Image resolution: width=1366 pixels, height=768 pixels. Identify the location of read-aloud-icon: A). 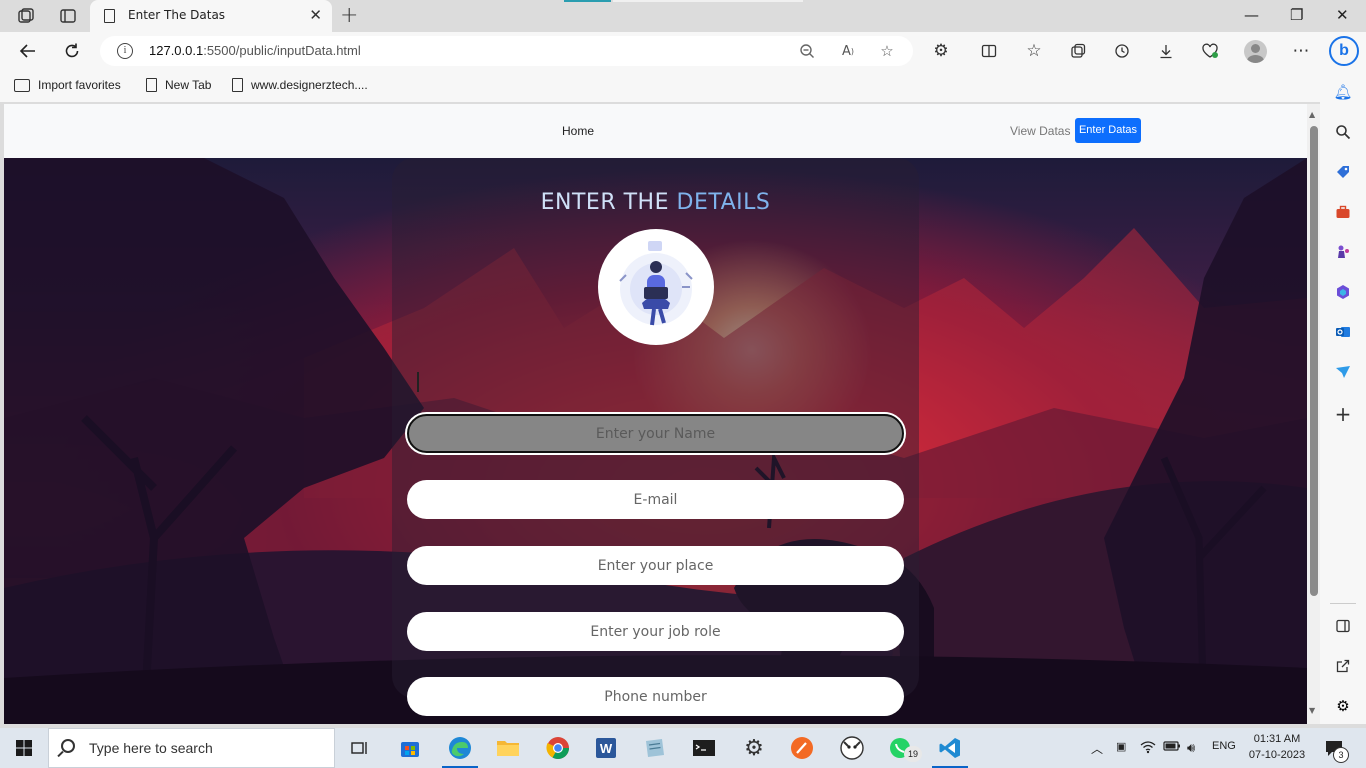
(848, 51).